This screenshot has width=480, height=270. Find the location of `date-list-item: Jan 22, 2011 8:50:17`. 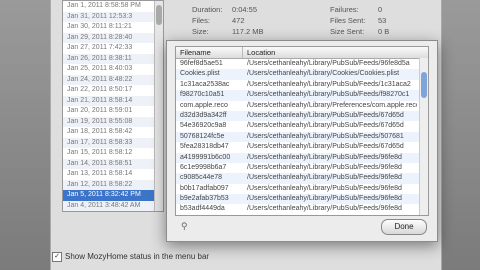

date-list-item: Jan 22, 2011 8:50:17 is located at coordinates (113, 90).